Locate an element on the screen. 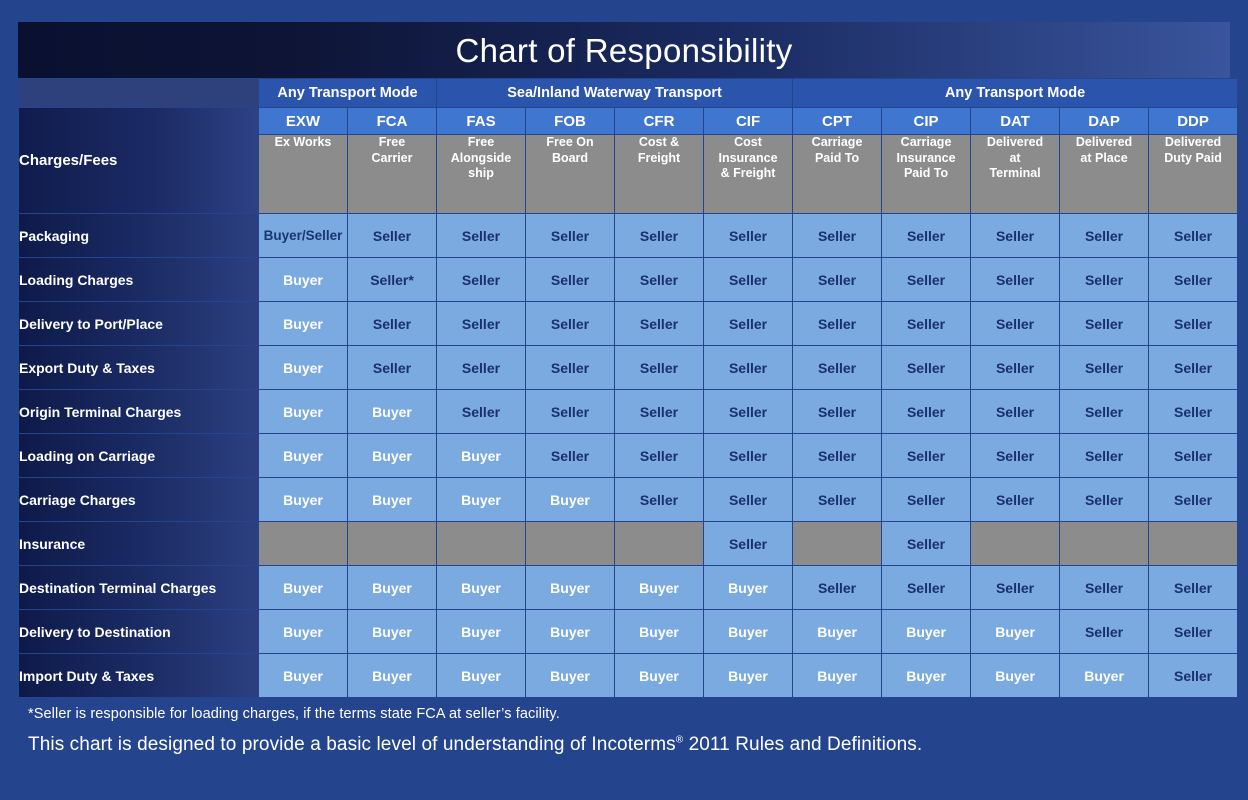 This screenshot has width=1248, height=800. cell-cip-r3: Seller is located at coordinates (926, 323).